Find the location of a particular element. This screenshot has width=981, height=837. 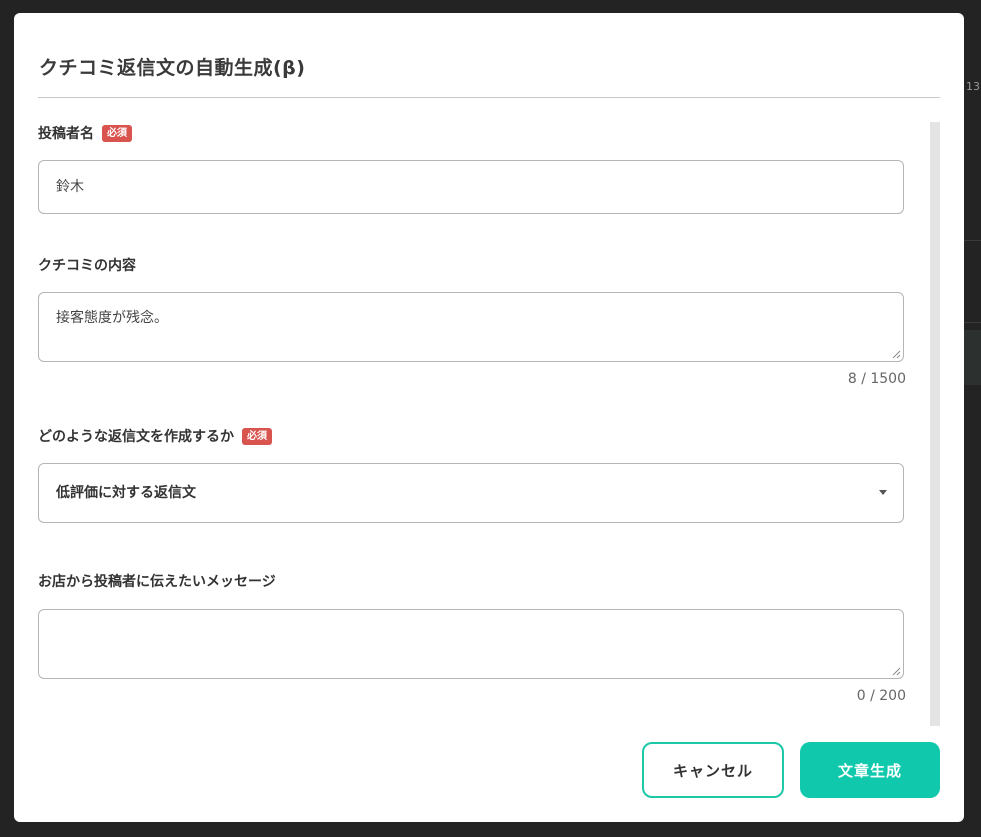

review-content-value: 接客態度が残念。 is located at coordinates (112, 318).